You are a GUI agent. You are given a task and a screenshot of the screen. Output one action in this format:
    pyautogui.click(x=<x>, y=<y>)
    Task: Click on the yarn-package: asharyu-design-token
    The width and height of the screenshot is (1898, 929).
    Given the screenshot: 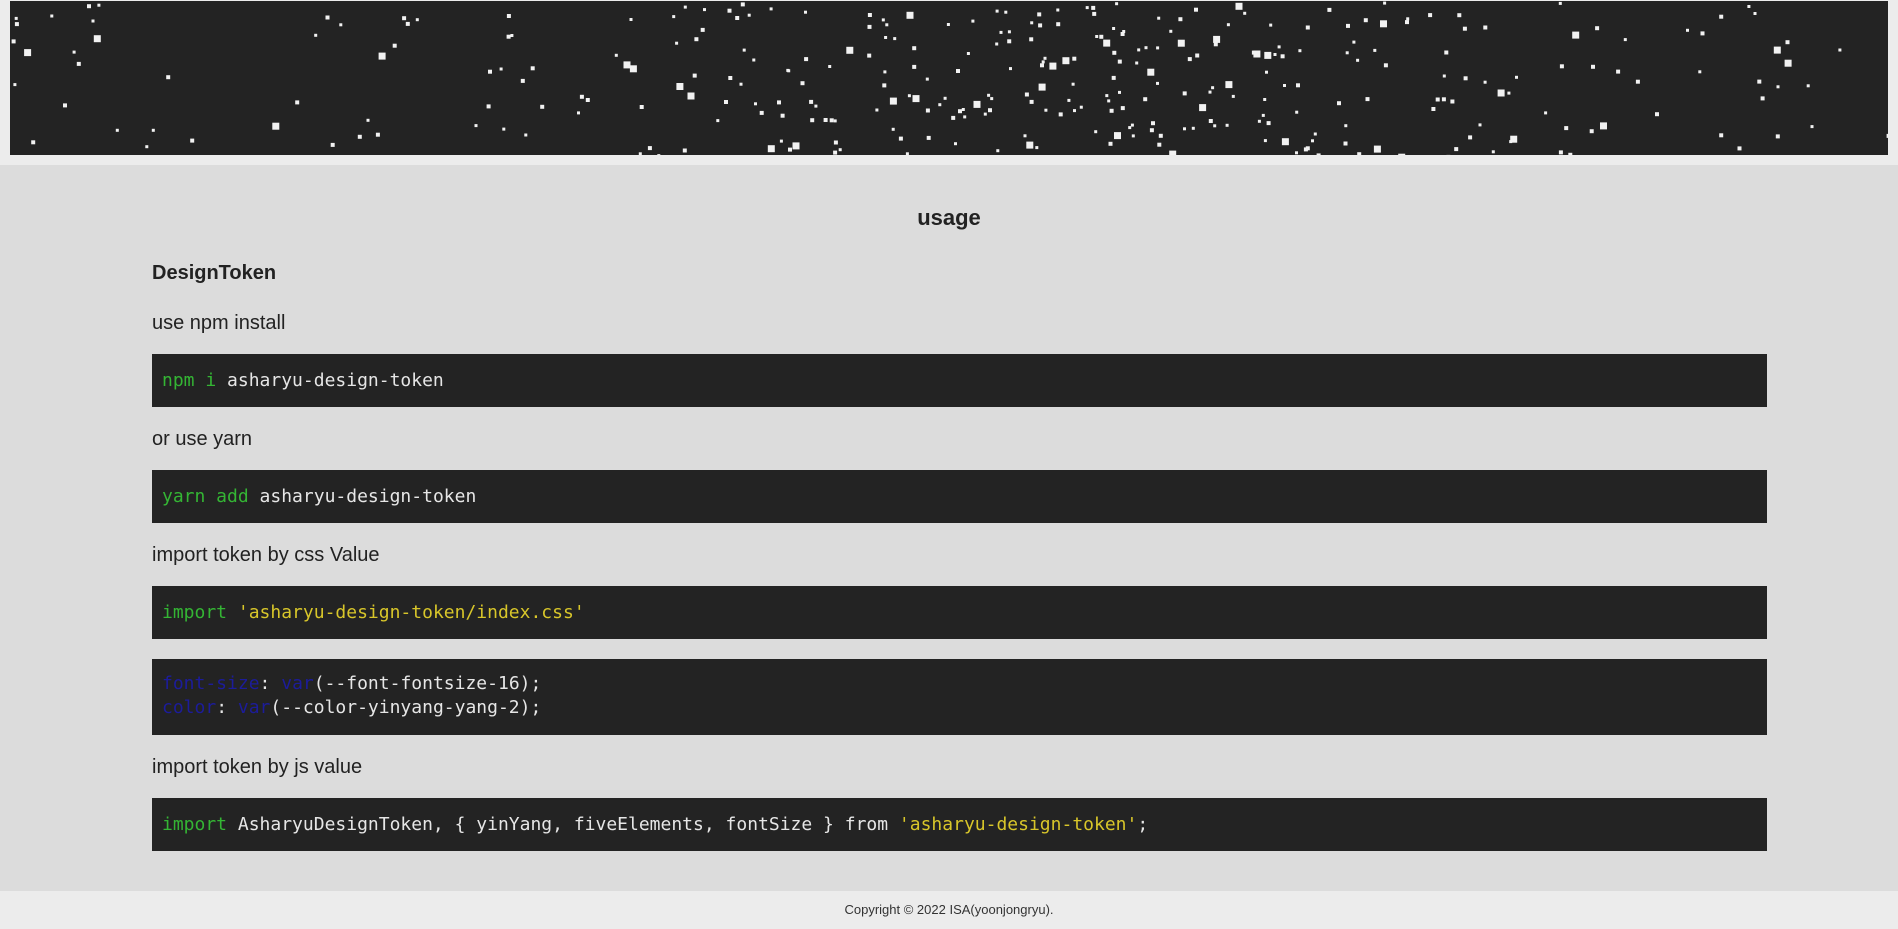 What is the action you would take?
    pyautogui.click(x=368, y=496)
    